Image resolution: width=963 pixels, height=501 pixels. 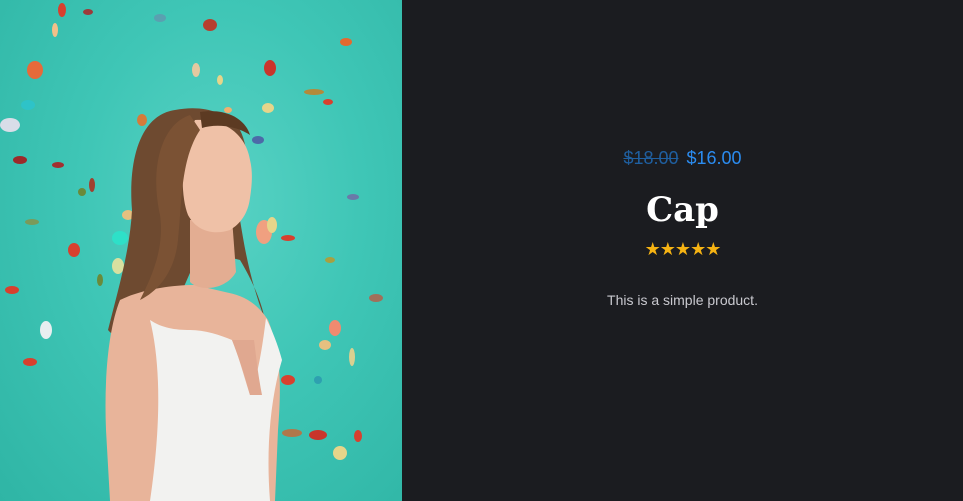 I want to click on star-icons: ★★★★★, so click(x=683, y=249).